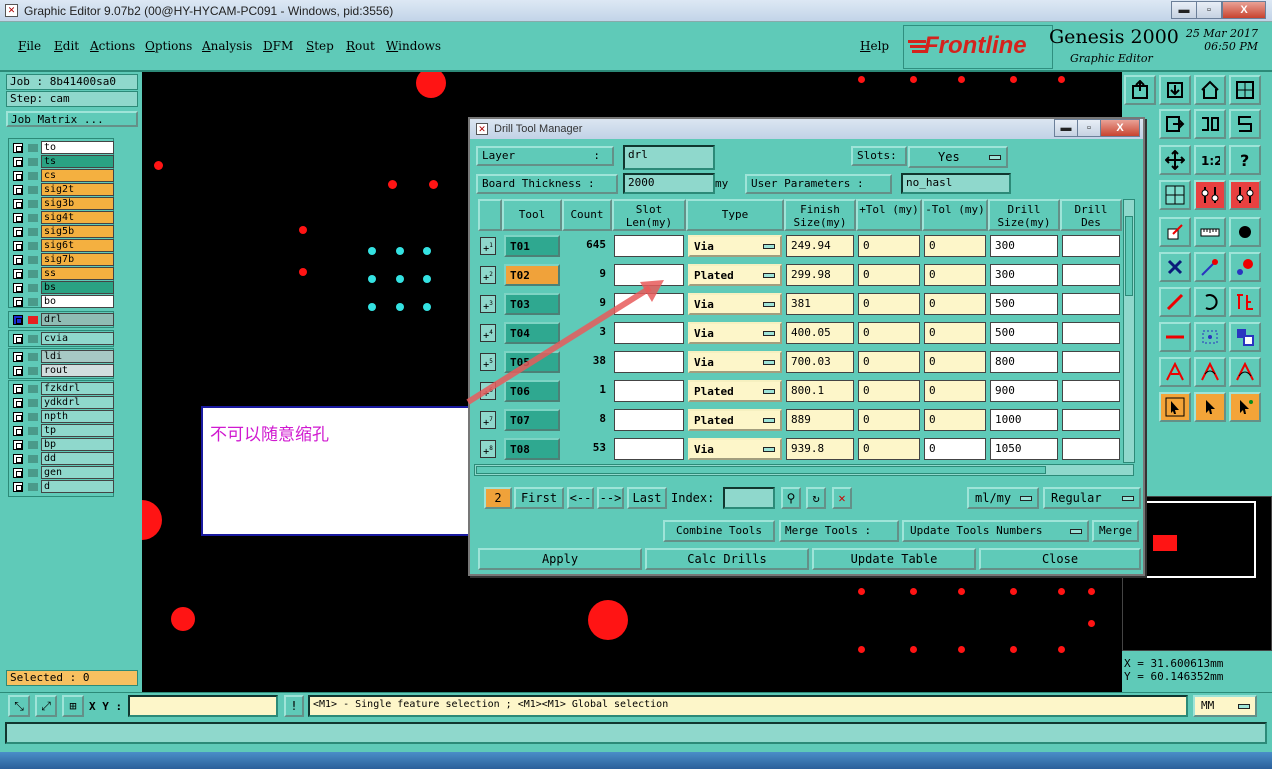  Describe the element at coordinates (649, 449) in the screenshot. I see `slot-len-cell` at that location.